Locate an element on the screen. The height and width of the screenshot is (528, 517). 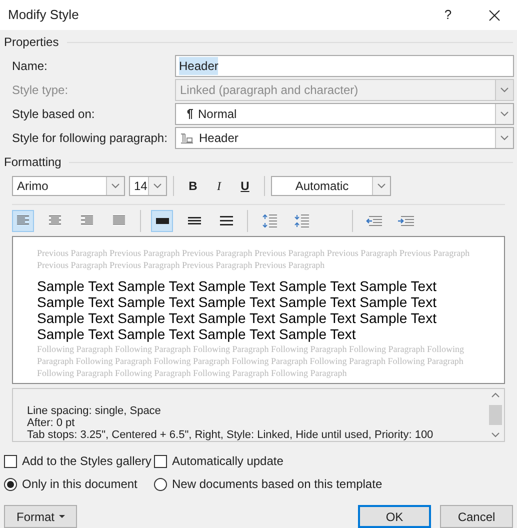
bold-button: B is located at coordinates (193, 186).